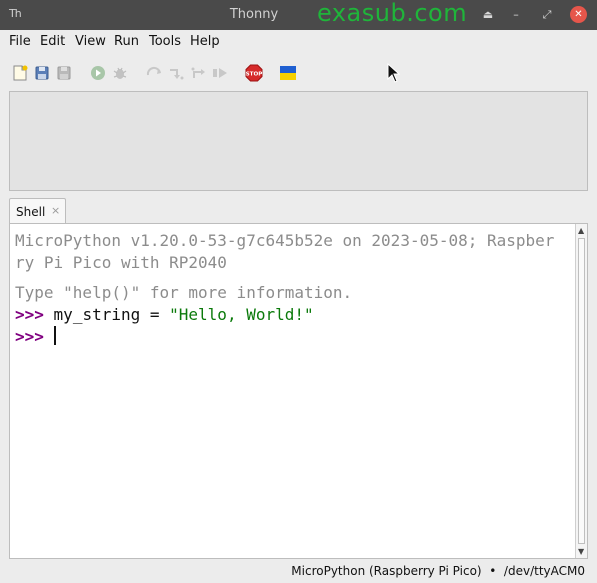  I want to click on stop-icon: STOP, so click(254, 73).